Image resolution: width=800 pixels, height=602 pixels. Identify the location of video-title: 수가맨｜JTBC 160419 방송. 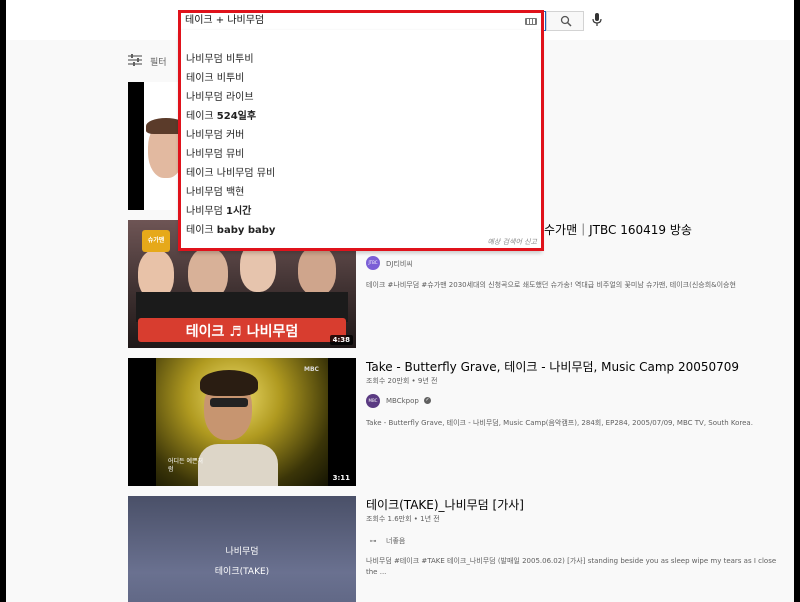
(618, 229).